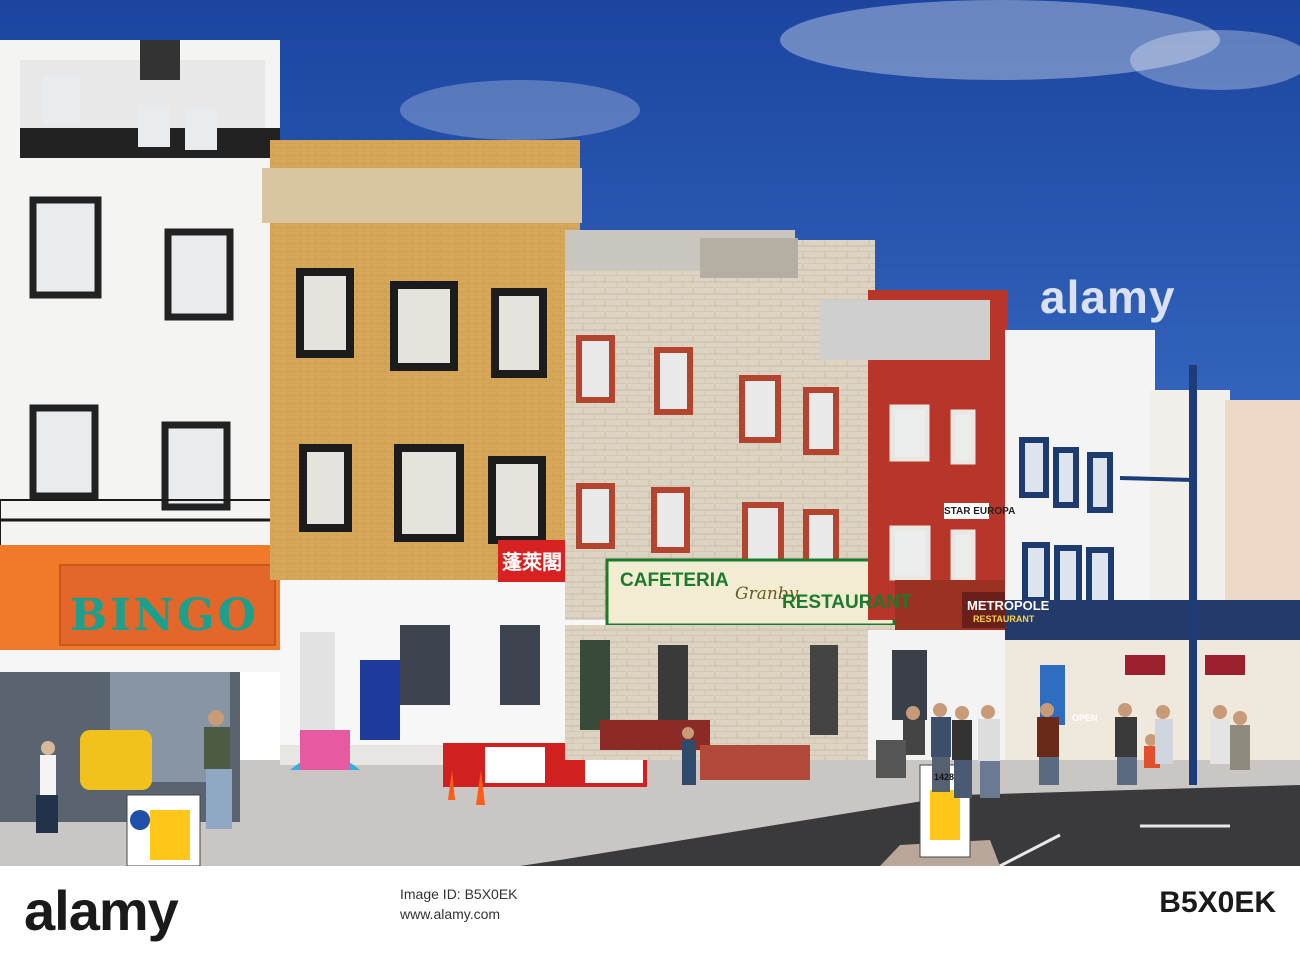 The image size is (1300, 956). I want to click on bingo-sign: BINGO, so click(164, 615).